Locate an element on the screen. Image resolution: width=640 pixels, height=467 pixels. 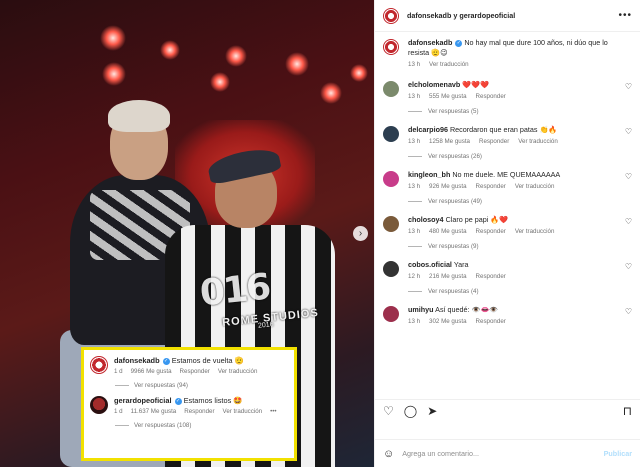
comment-input is located at coordinates (503, 453).